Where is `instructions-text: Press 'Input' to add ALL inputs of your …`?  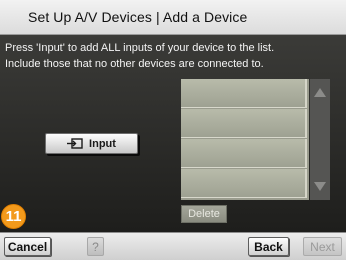
instructions-text: Press 'Input' to add ALL inputs of your … is located at coordinates (173, 56).